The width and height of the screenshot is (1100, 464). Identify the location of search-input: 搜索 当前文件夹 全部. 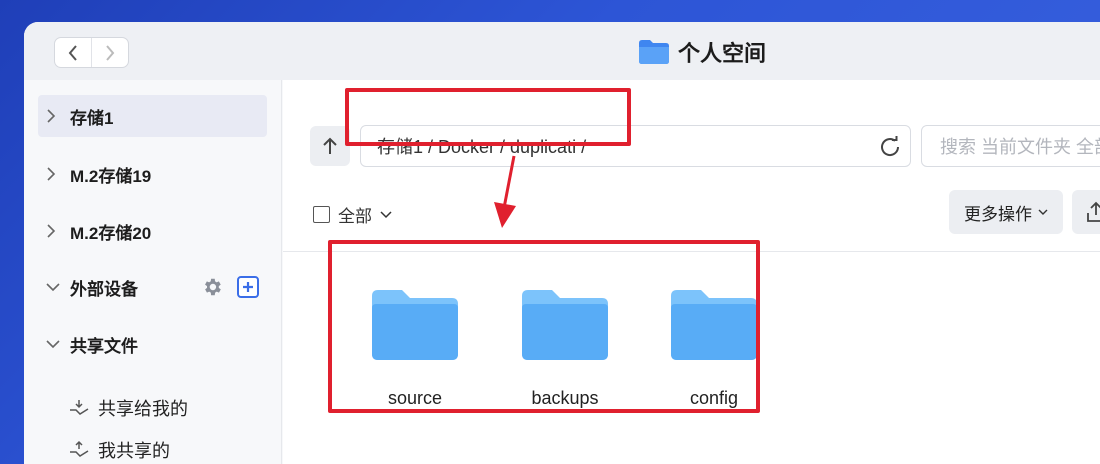
(1010, 146).